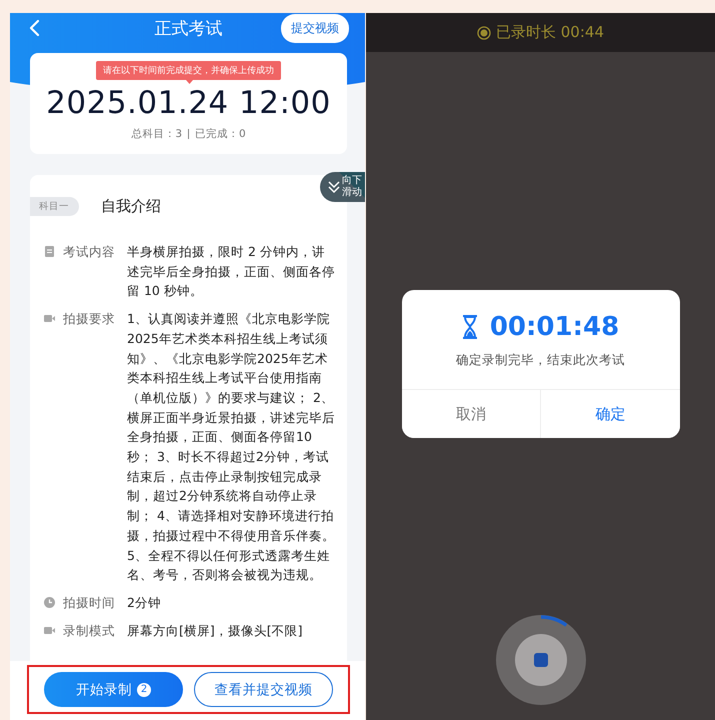  What do you see at coordinates (315, 28) in the screenshot?
I see `submit-video-button: 提交视频` at bounding box center [315, 28].